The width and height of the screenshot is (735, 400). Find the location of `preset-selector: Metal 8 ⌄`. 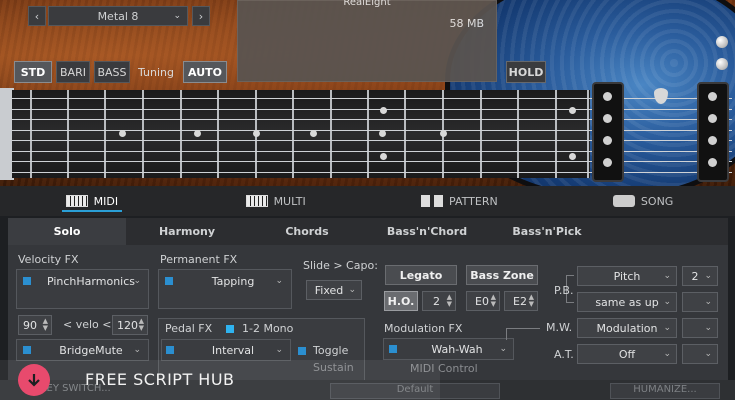

preset-selector: Metal 8 ⌄ is located at coordinates (118, 16).